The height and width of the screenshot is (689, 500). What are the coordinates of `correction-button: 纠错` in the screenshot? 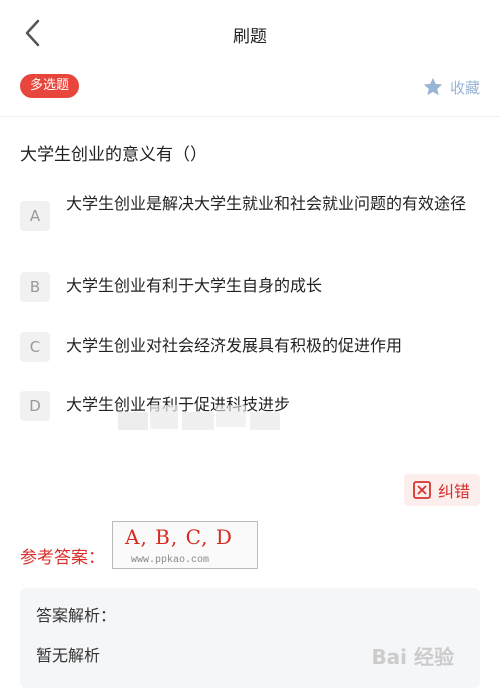 It's located at (441, 490).